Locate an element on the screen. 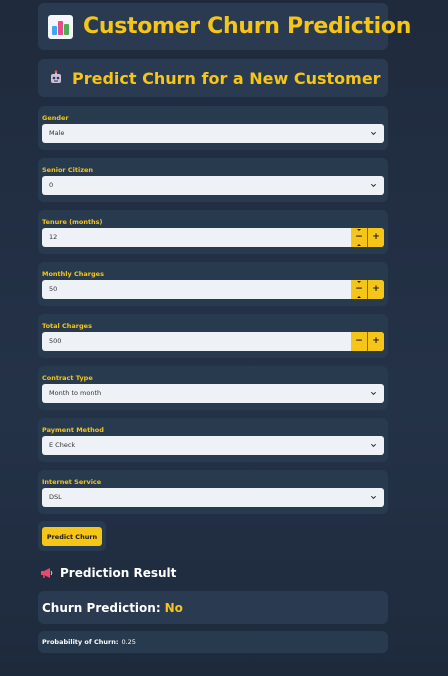 This screenshot has width=448, height=676. predict-button-container: Predict Churn is located at coordinates (72, 536).